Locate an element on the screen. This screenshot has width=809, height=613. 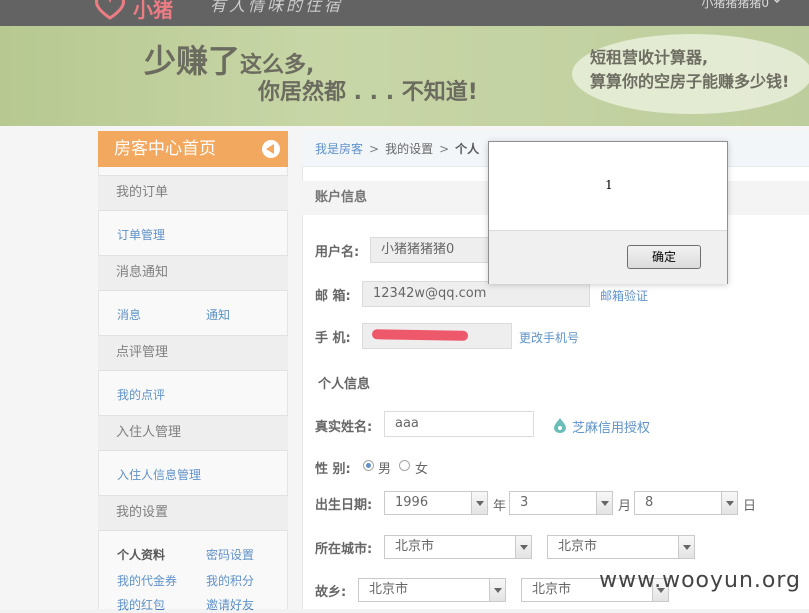
sidebar-item-guest-info: 入住人信息管理 is located at coordinates (159, 474).